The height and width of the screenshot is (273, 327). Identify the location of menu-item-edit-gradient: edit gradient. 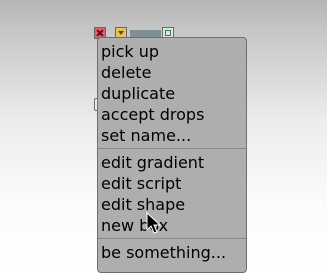
(173, 162).